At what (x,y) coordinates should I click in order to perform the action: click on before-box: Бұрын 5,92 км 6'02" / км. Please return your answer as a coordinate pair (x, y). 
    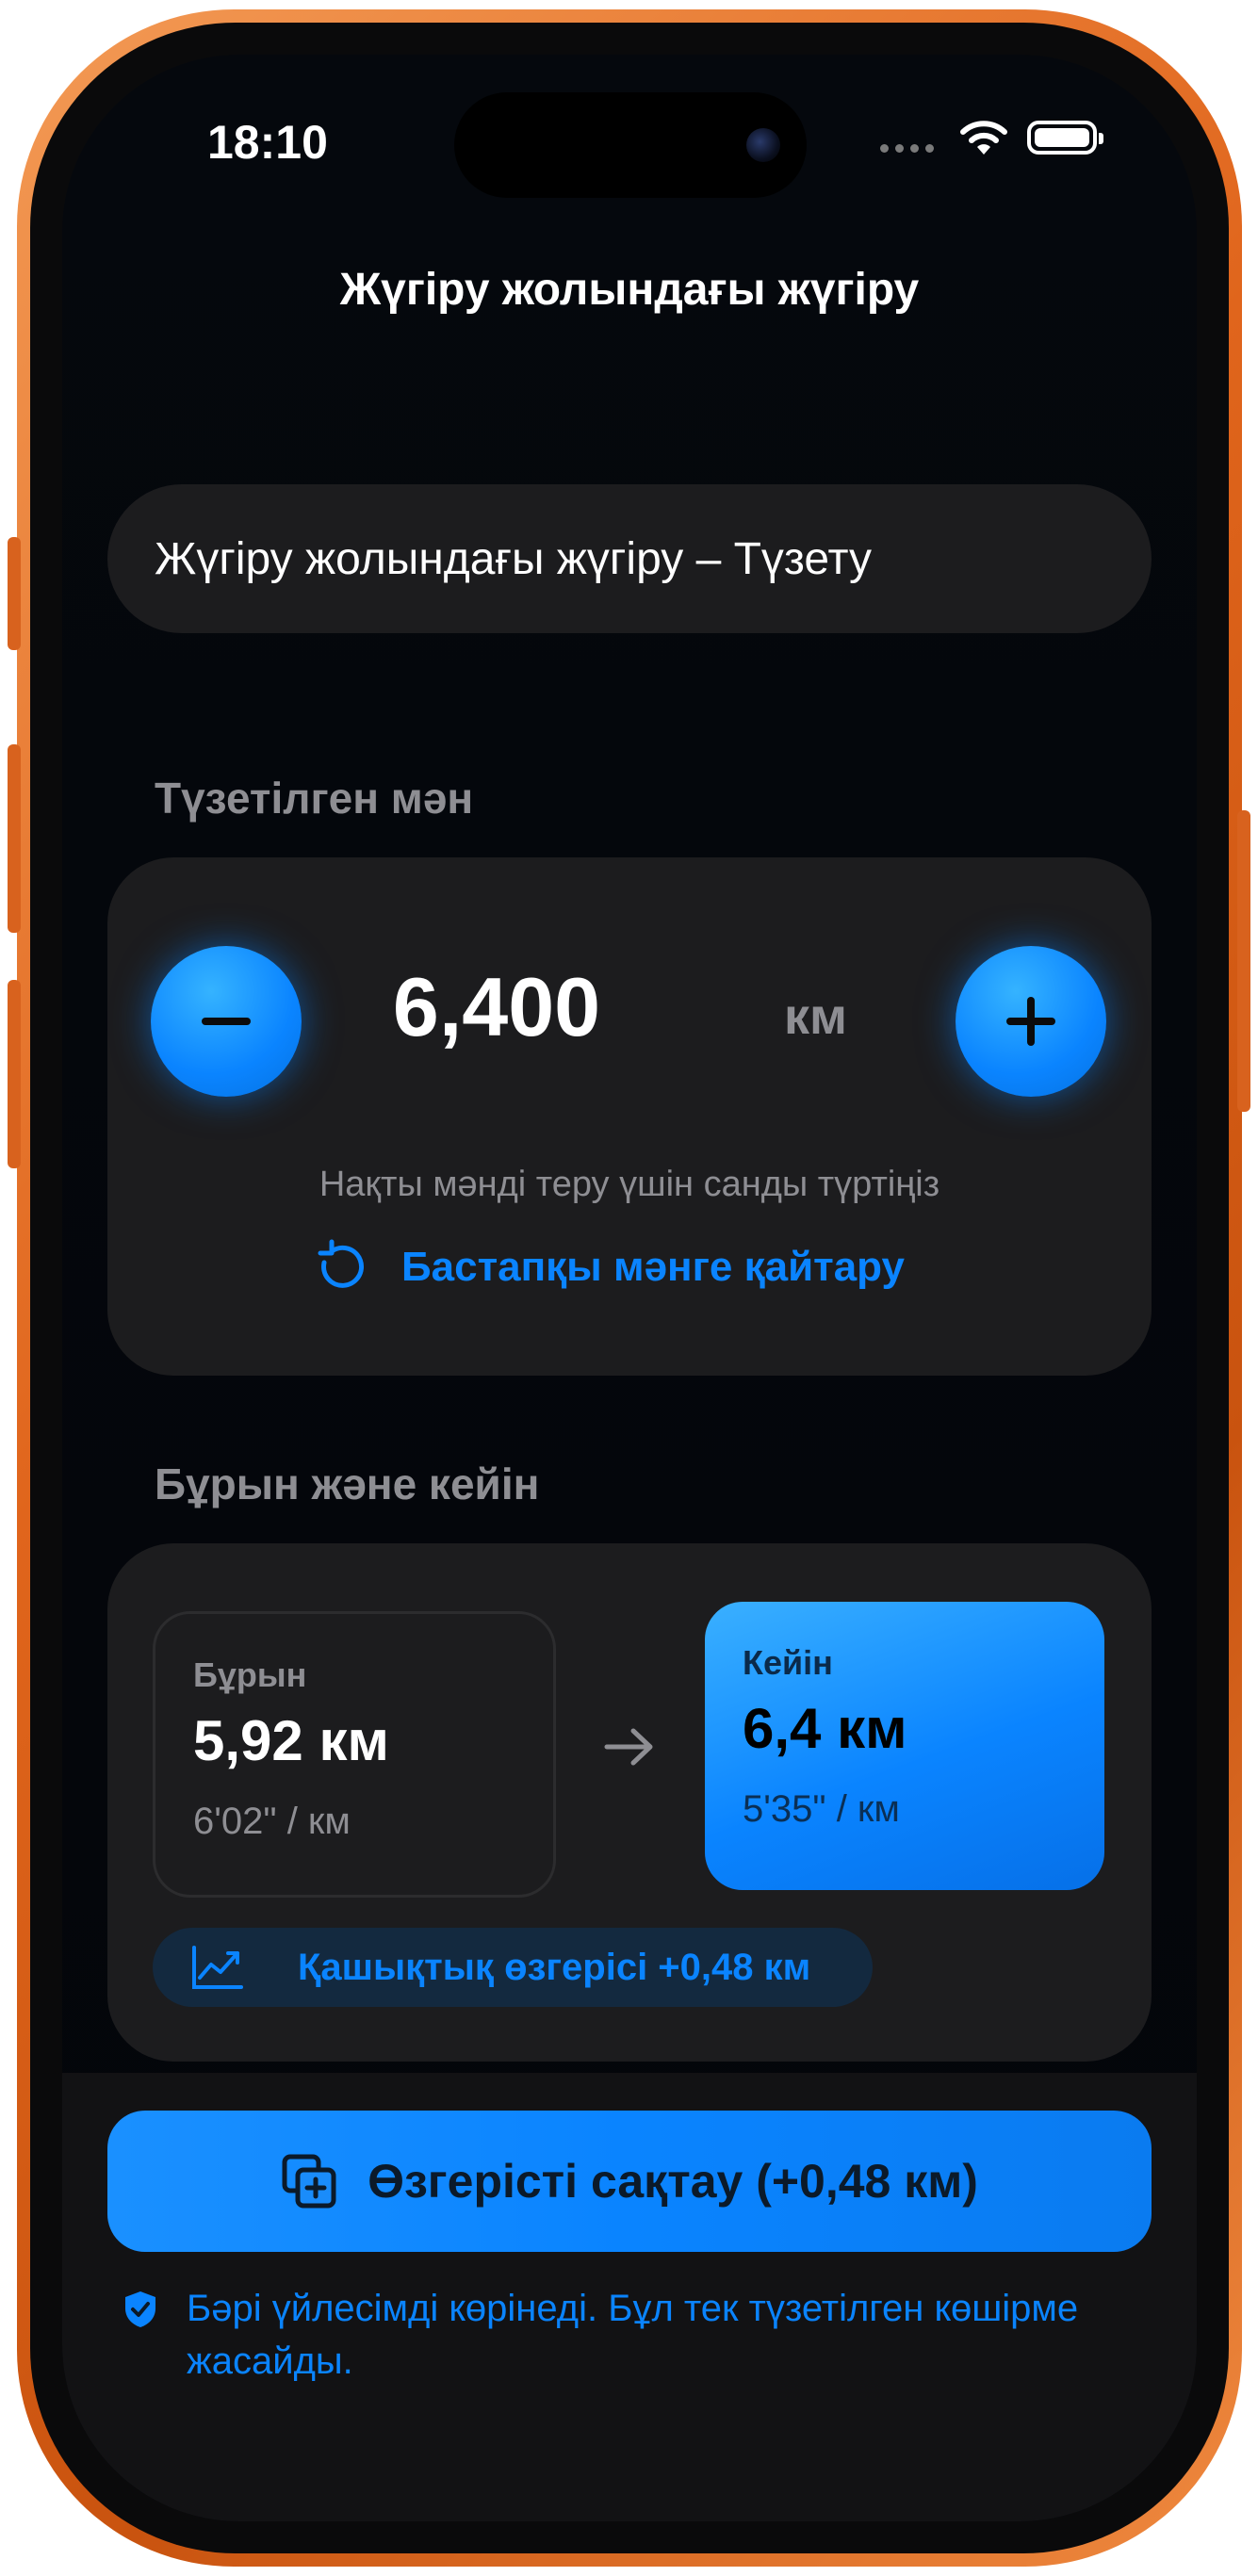
    Looking at the image, I should click on (354, 1754).